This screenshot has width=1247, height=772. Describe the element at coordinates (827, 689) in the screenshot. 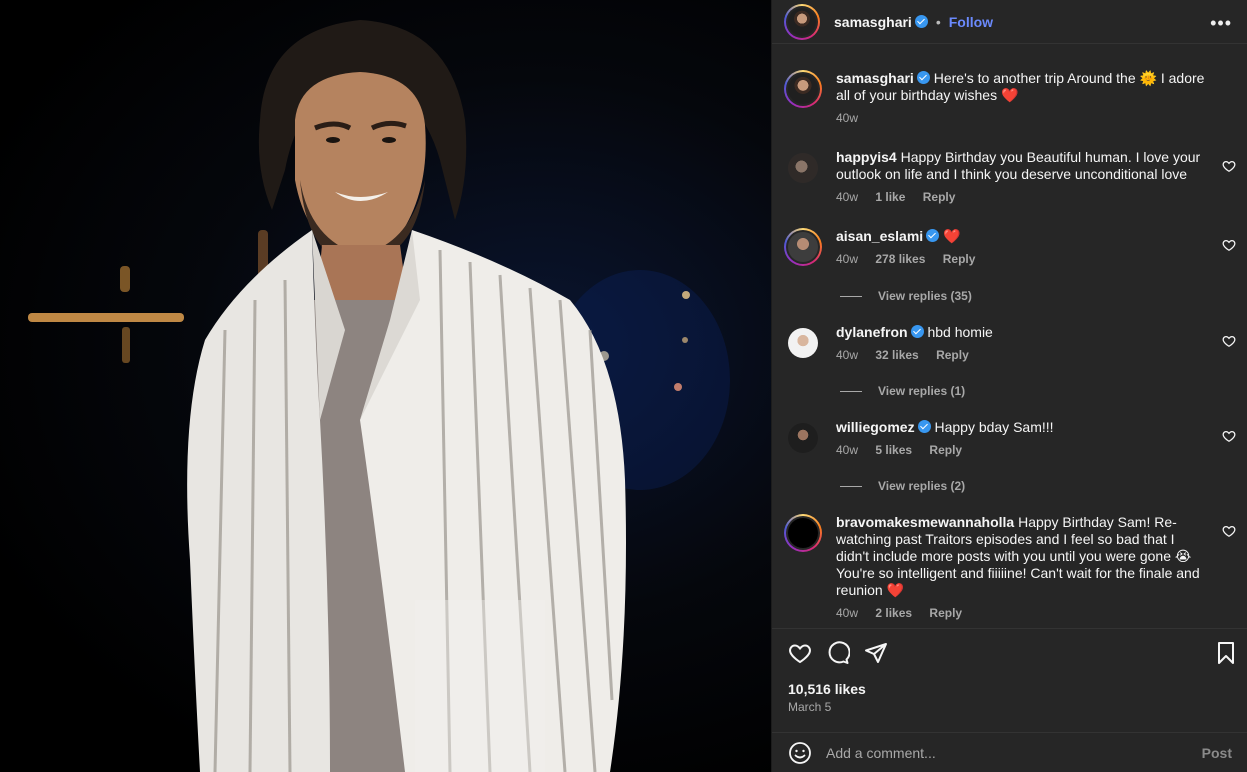

I see `likes-count: 10,516 likes` at that location.